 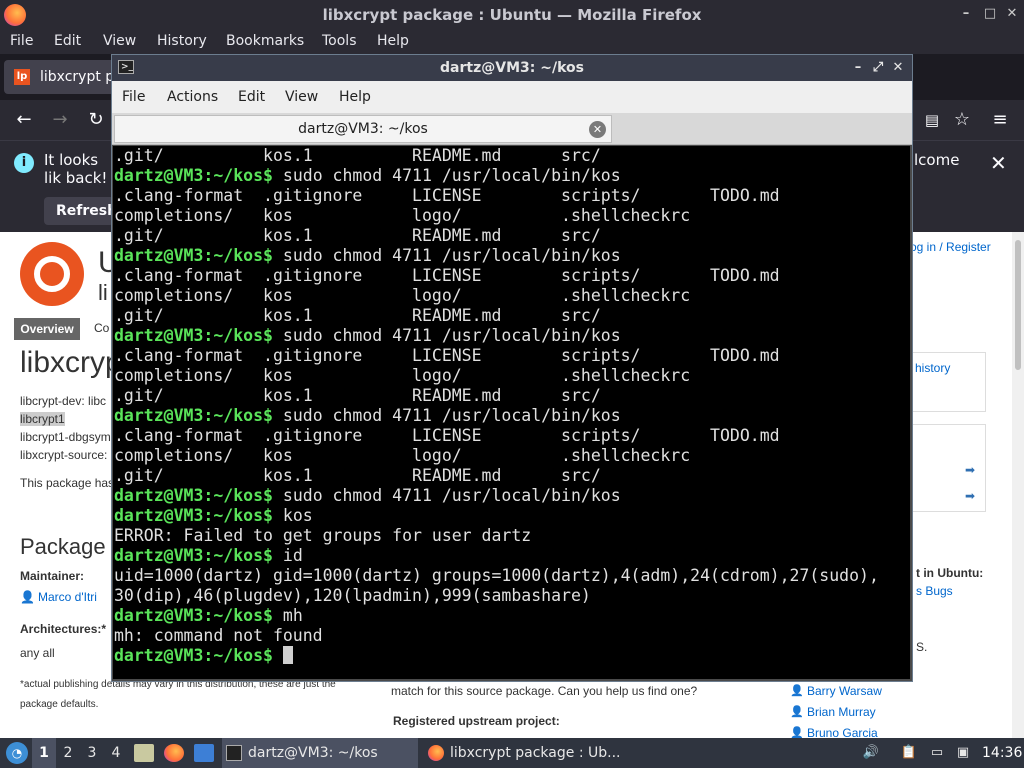 What do you see at coordinates (962, 120) in the screenshot?
I see `bookmark-star-icon: ☆` at bounding box center [962, 120].